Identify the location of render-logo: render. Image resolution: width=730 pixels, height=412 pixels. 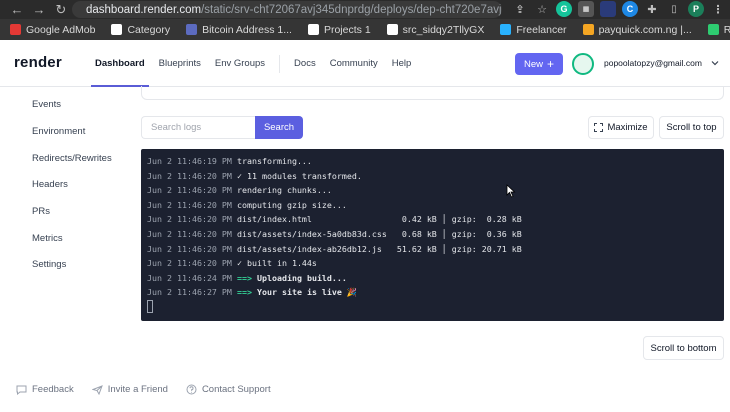
(38, 62).